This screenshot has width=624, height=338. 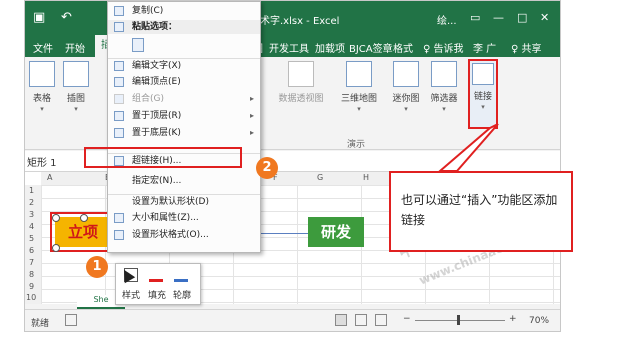 What do you see at coordinates (468, 147) in the screenshot?
I see `callout-pointer` at bounding box center [468, 147].